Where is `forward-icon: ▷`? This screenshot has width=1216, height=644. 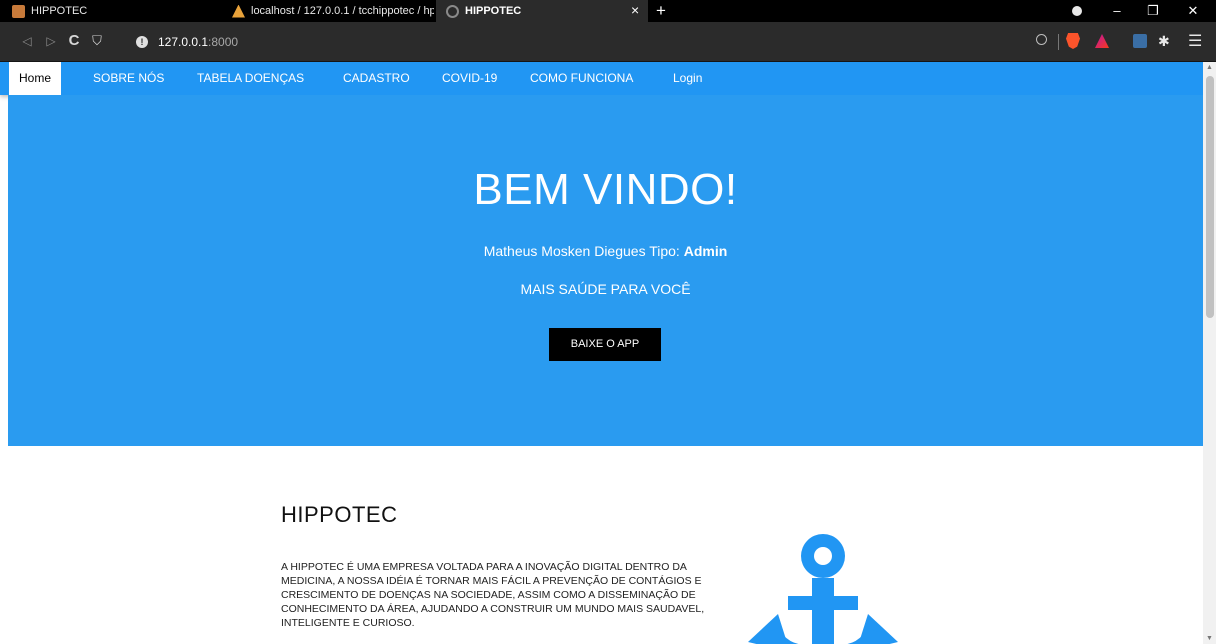 forward-icon: ▷ is located at coordinates (51, 41).